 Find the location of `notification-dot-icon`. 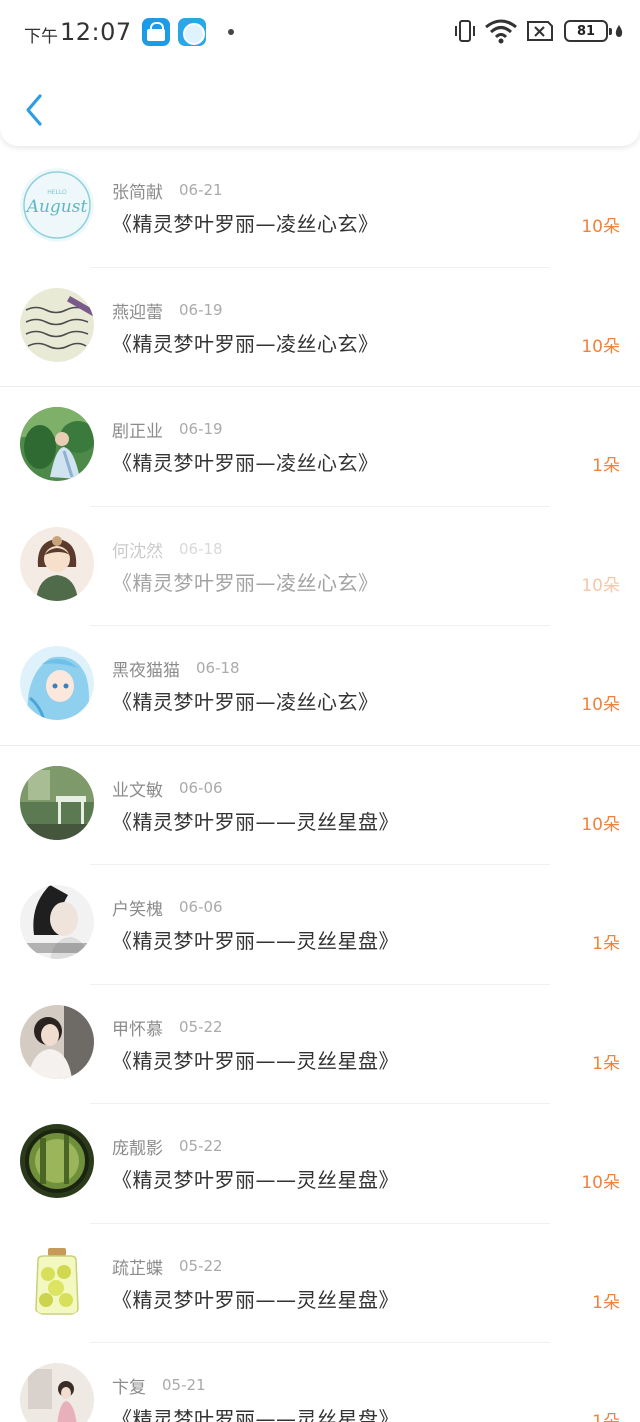

notification-dot-icon is located at coordinates (230, 31).